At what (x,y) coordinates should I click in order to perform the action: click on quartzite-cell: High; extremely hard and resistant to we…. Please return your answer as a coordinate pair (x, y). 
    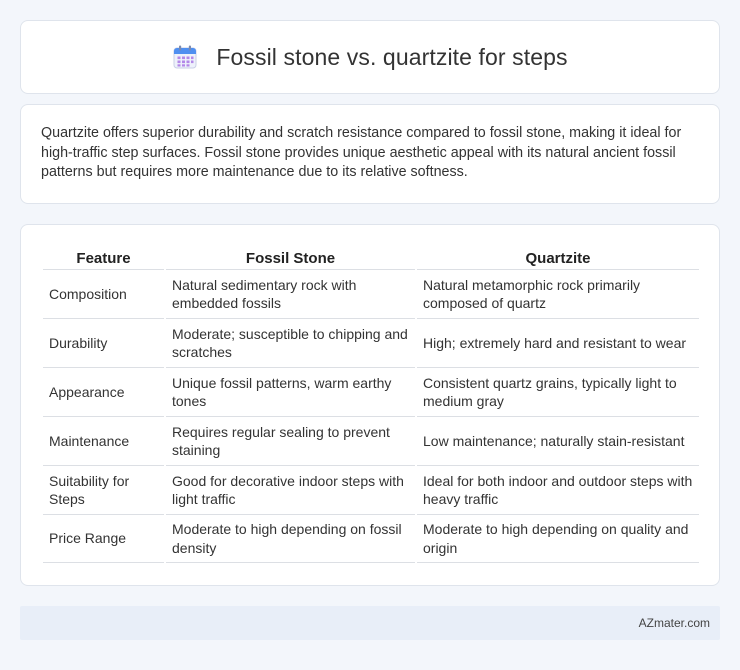
    Looking at the image, I should click on (558, 342).